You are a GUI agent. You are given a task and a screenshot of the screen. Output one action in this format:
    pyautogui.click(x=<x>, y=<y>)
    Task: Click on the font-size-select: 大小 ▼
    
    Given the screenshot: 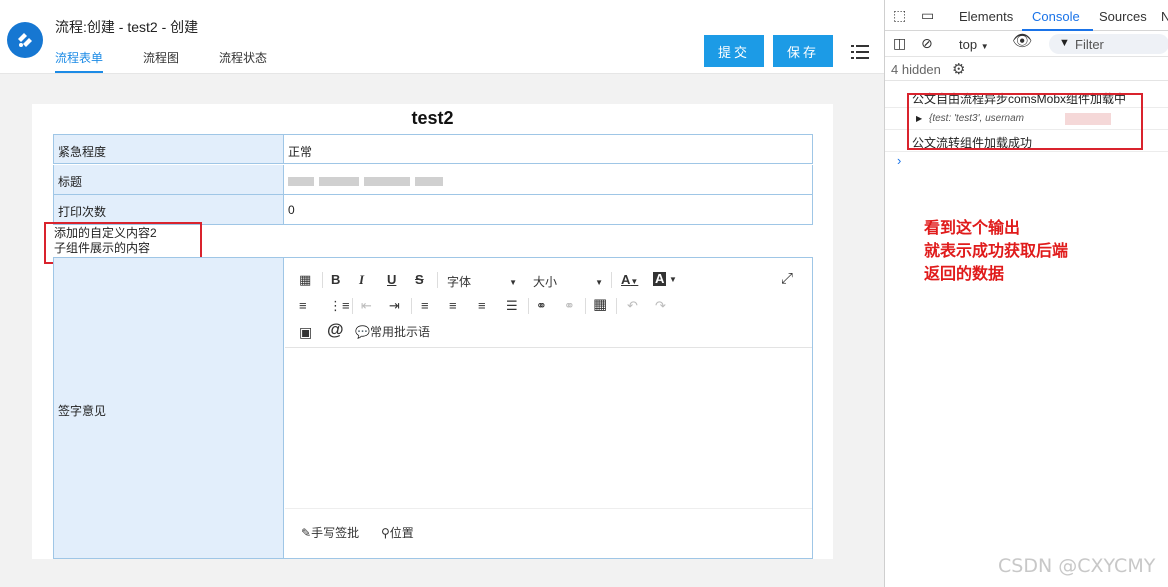 What is the action you would take?
    pyautogui.click(x=568, y=281)
    